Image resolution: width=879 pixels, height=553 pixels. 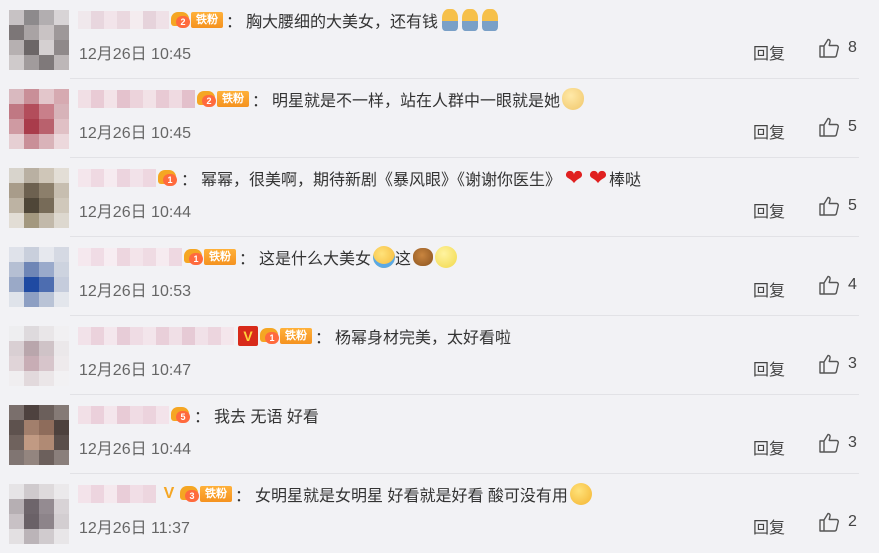 I want to click on crown-icon: 3, so click(x=190, y=494).